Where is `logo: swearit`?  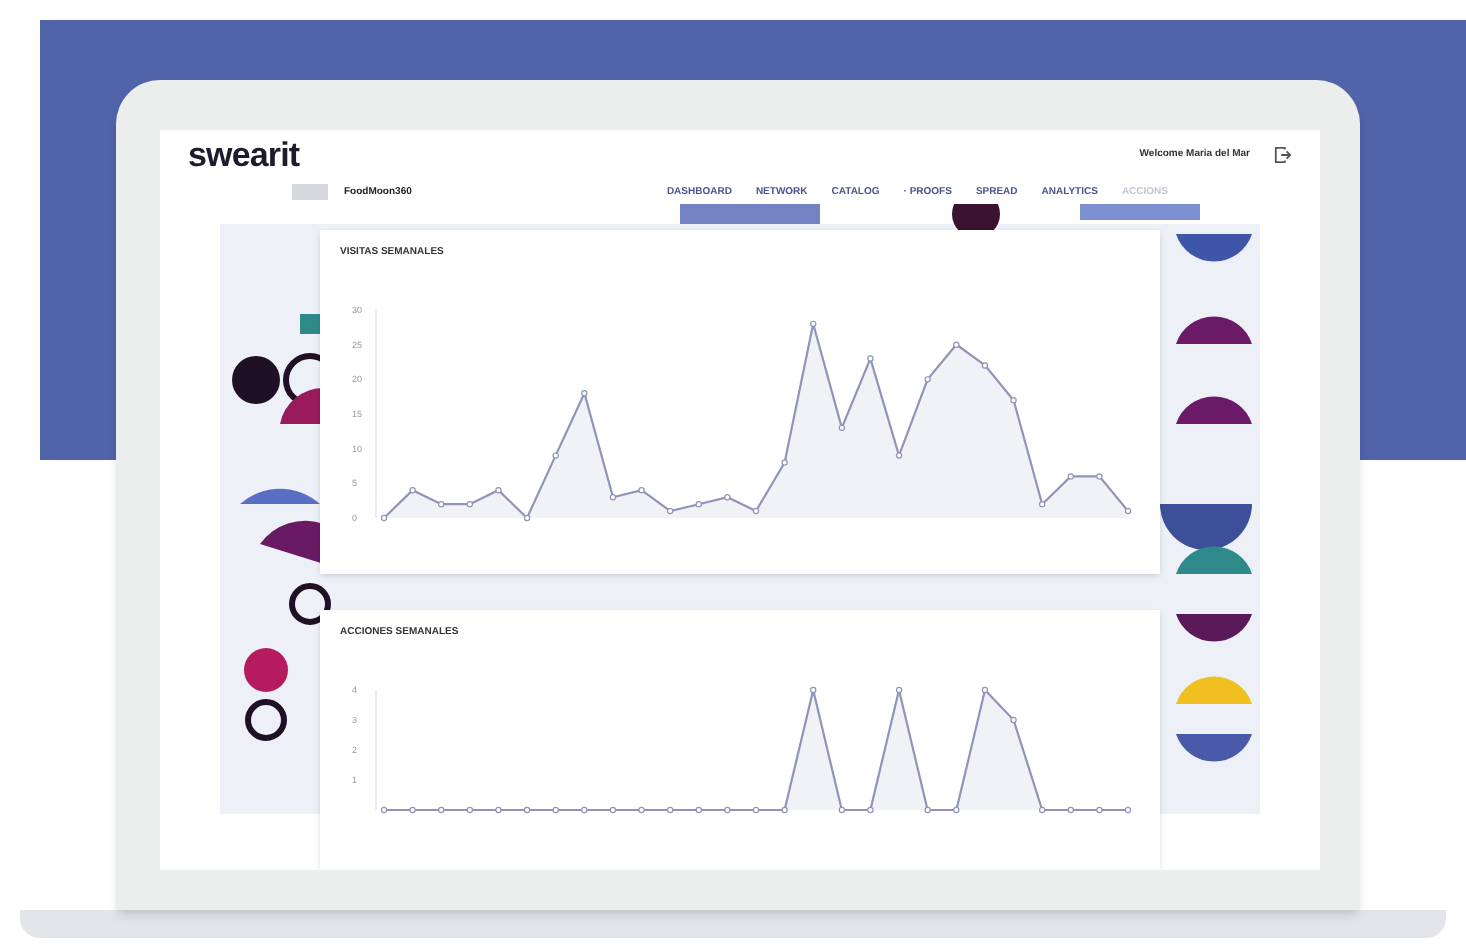 logo: swearit is located at coordinates (244, 156).